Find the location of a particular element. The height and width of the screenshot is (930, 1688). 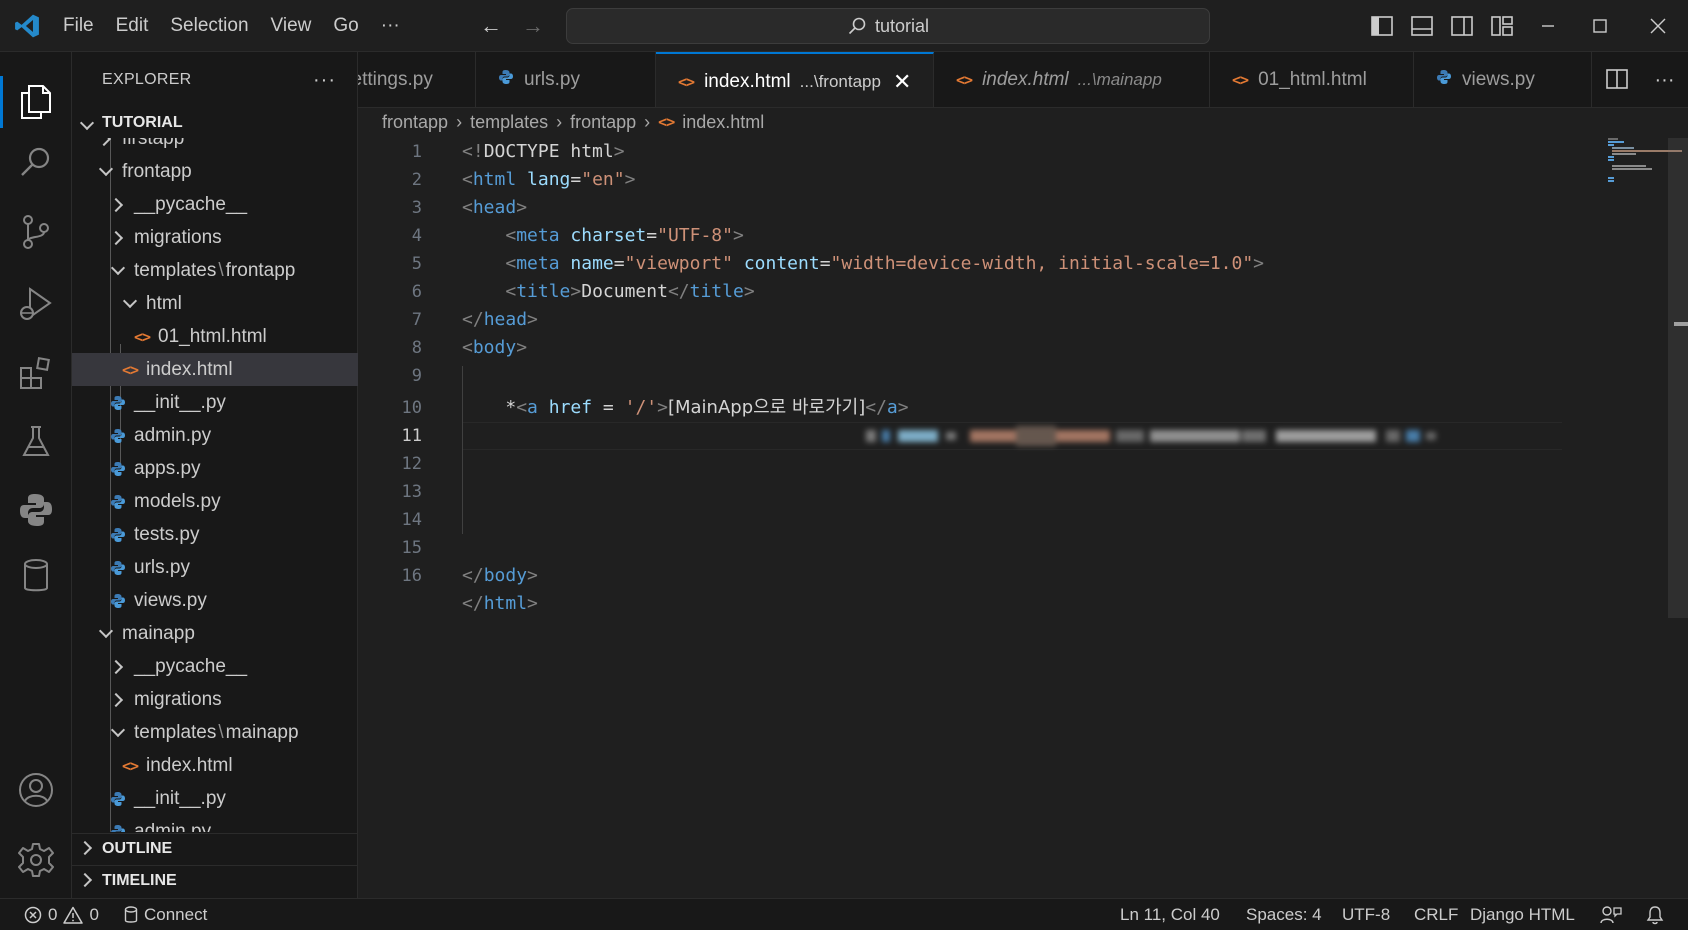

split-editor-icon is located at coordinates (1616, 80).